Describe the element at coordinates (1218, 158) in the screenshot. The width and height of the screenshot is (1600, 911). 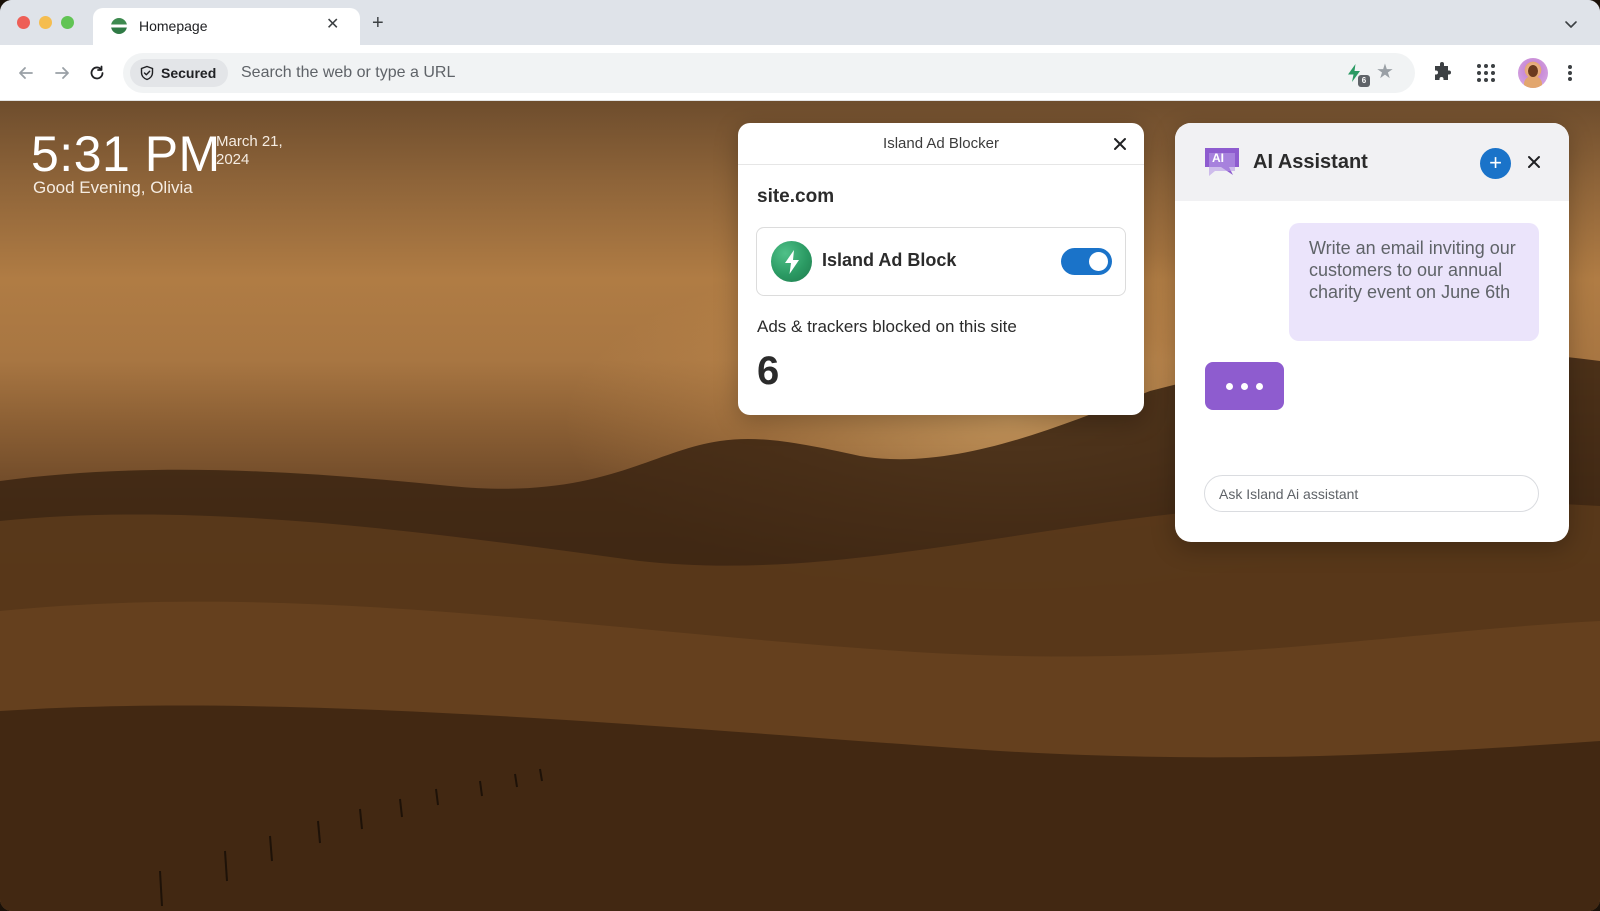
I see `ai-logo-text: AI` at that location.